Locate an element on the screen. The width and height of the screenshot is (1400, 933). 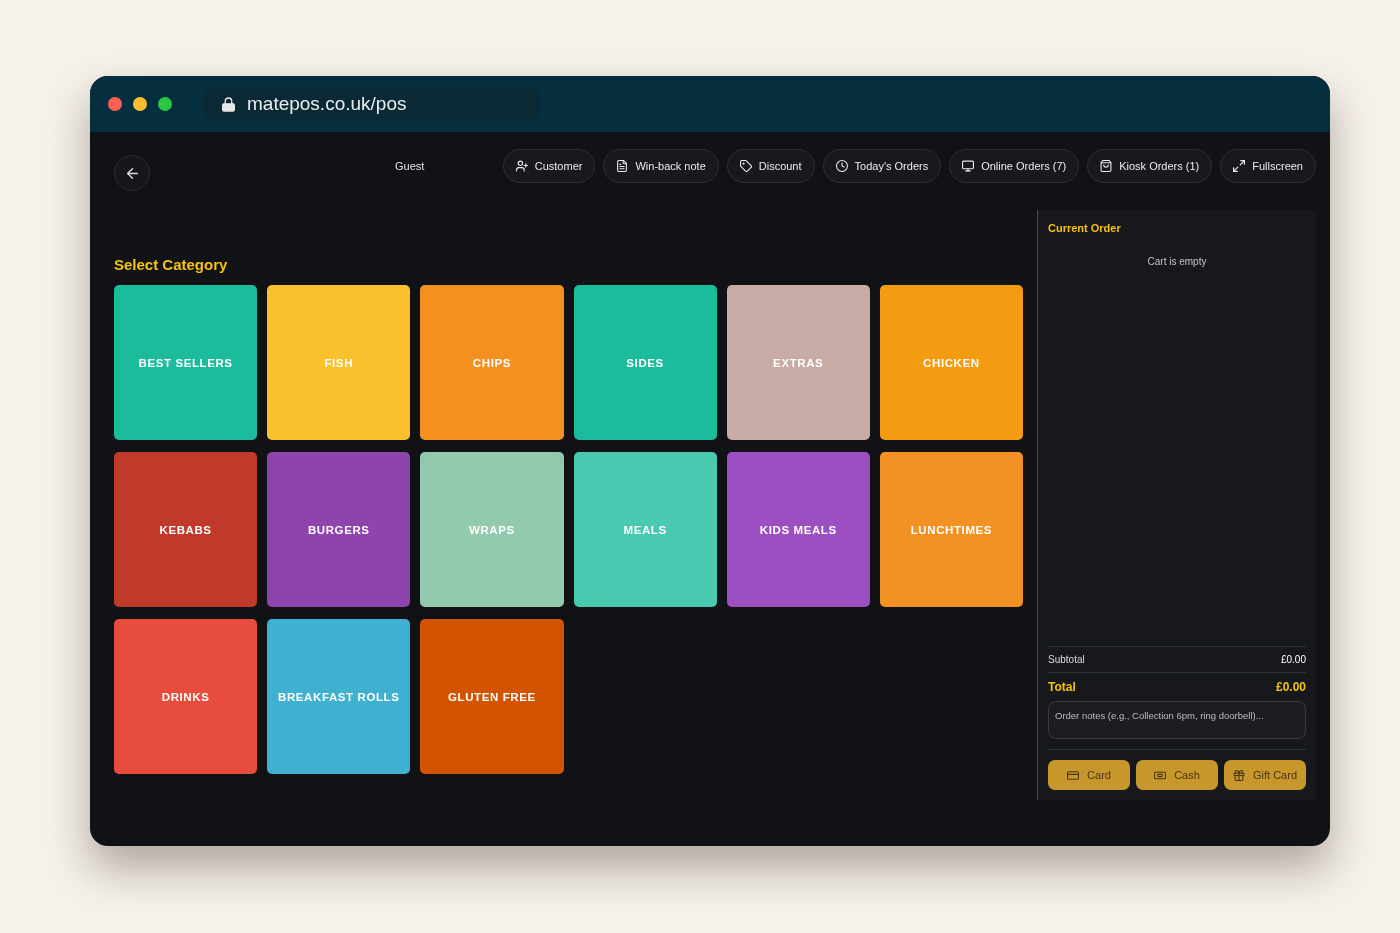
expand-icon is located at coordinates (1239, 166).